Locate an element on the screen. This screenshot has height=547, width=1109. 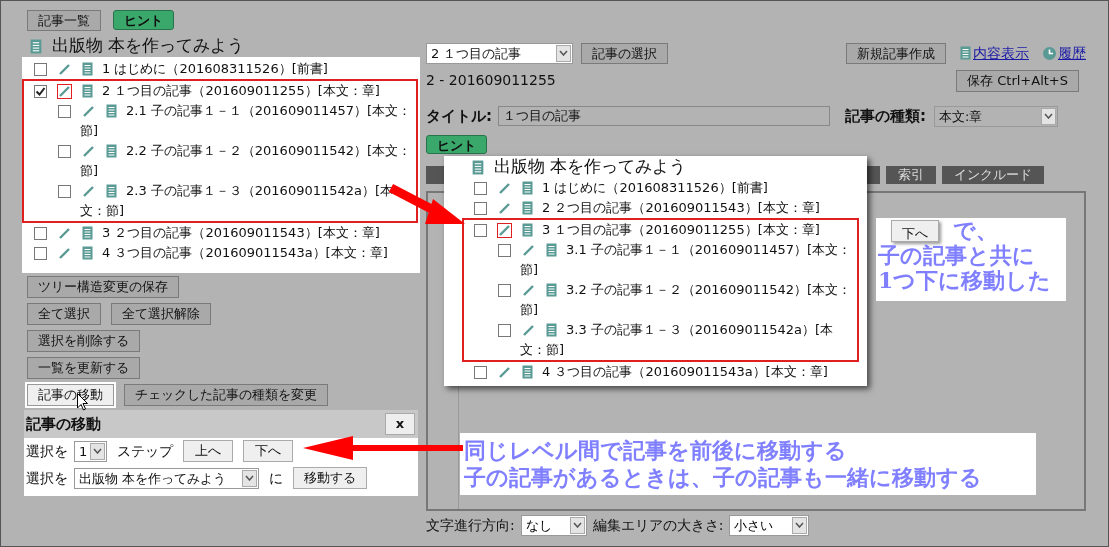
article-title: 3.1 子の記事１－１（201609011457）[本文：節] is located at coordinates (687, 260).